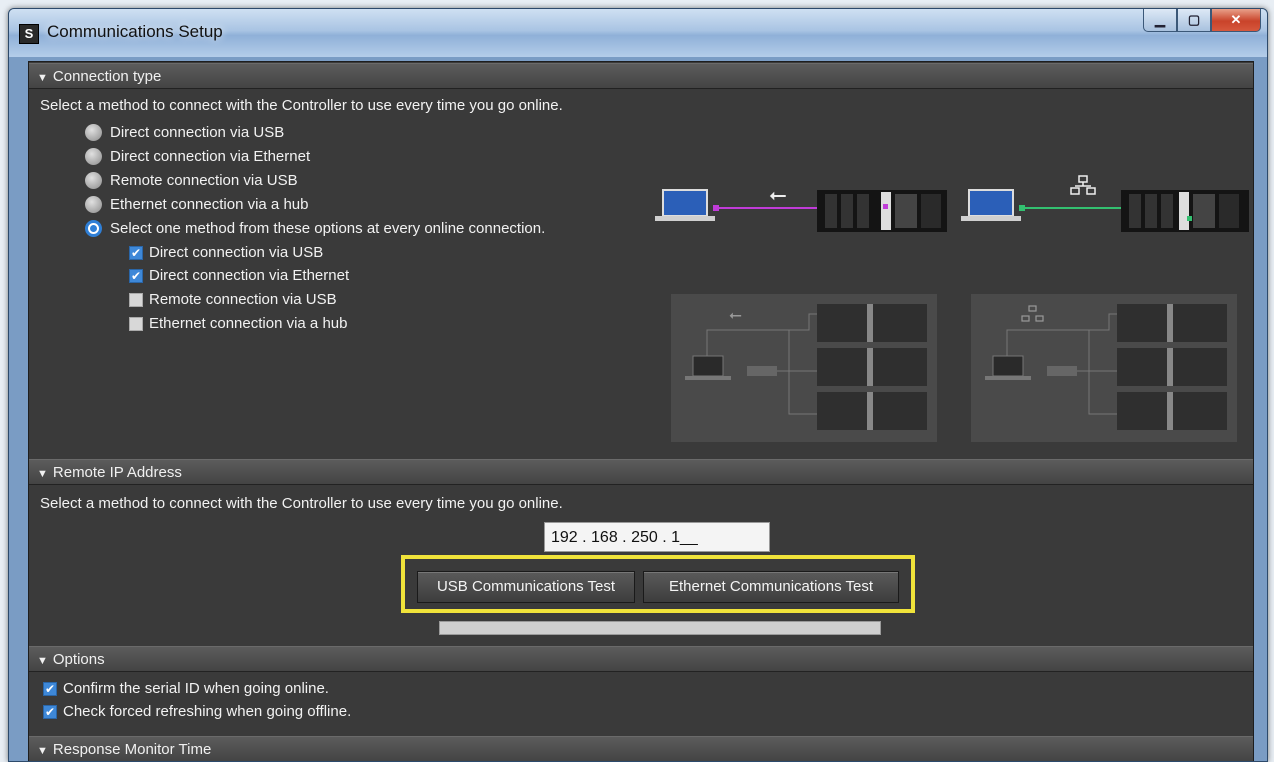 This screenshot has height=762, width=1274. What do you see at coordinates (196, 688) in the screenshot?
I see `checkbox-label: Confirm the serial ID when going online.` at bounding box center [196, 688].